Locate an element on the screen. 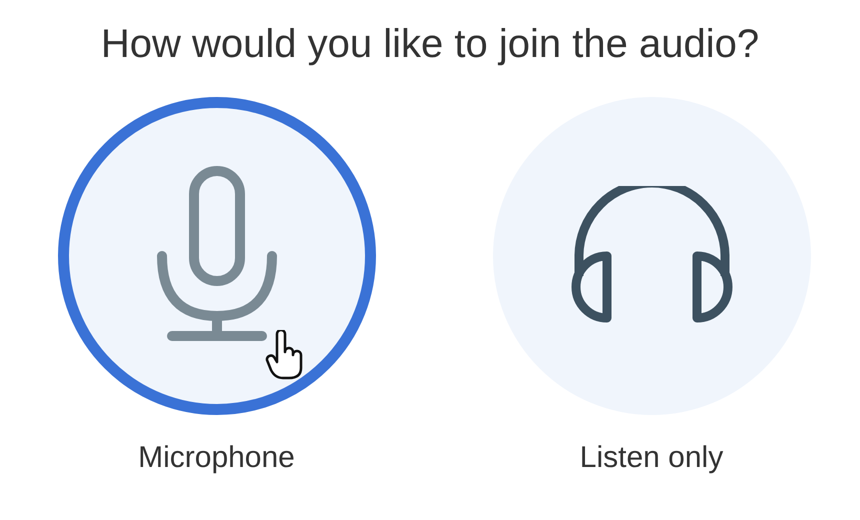 This screenshot has height=520, width=860. option-label: Microphone is located at coordinates (216, 458).